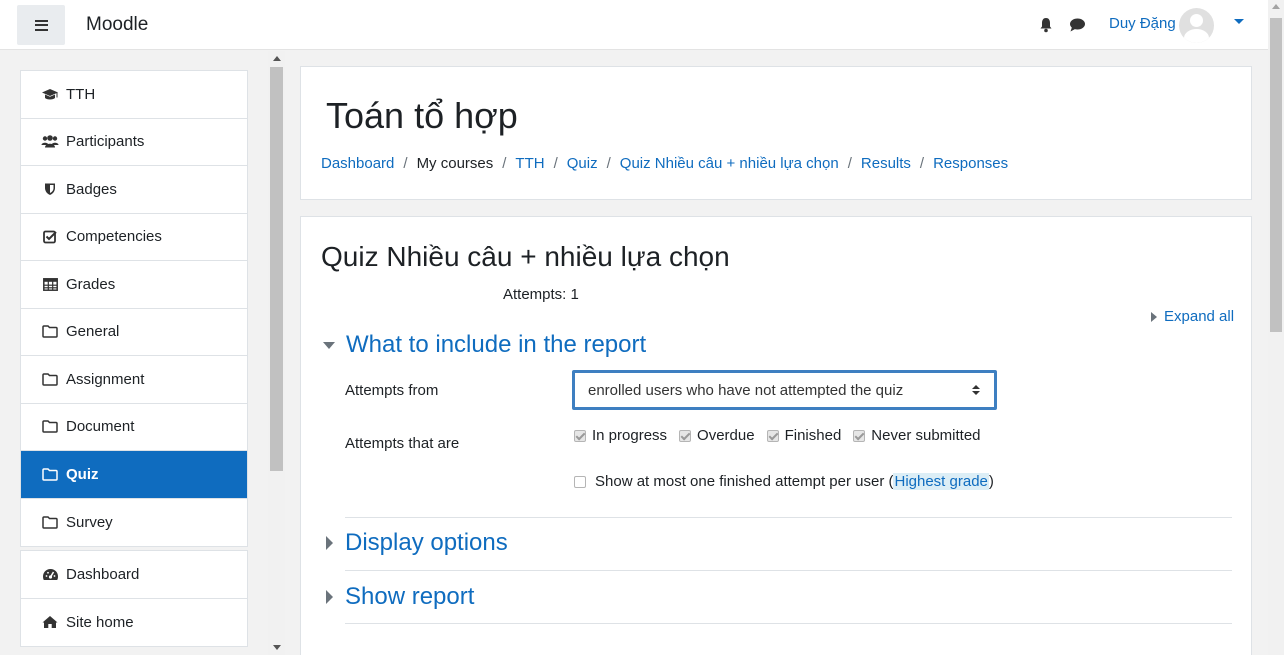 This screenshot has width=1284, height=655. I want to click on show-one-checkbox, so click(580, 481).